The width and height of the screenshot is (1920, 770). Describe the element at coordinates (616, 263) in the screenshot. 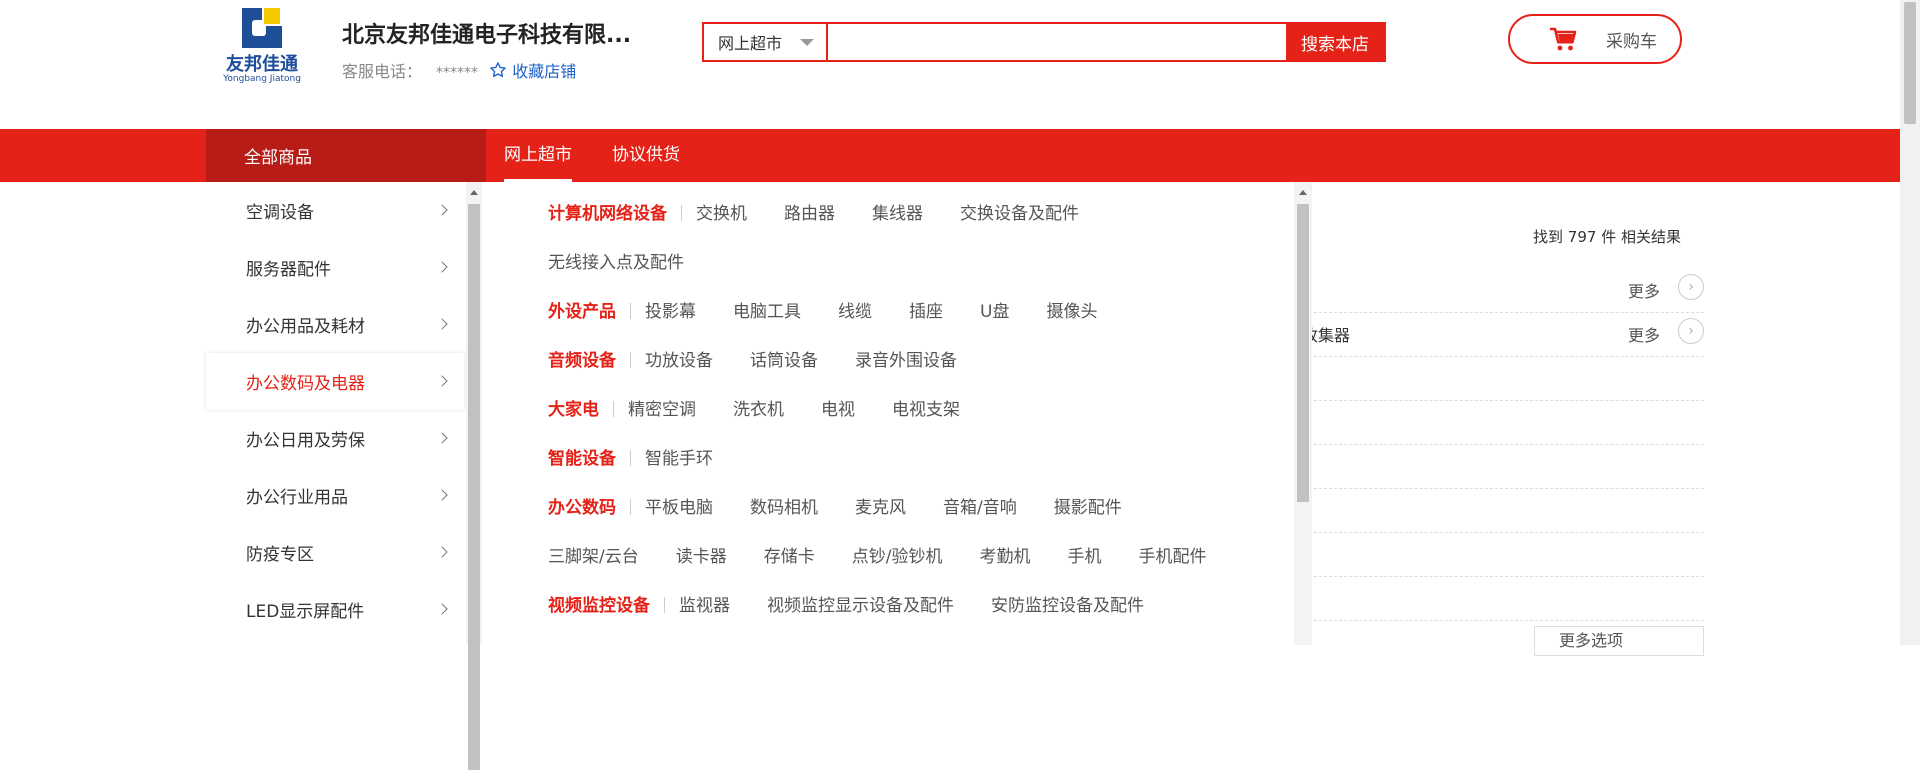

I see `subcategory-link: 无线接入点及配件` at that location.